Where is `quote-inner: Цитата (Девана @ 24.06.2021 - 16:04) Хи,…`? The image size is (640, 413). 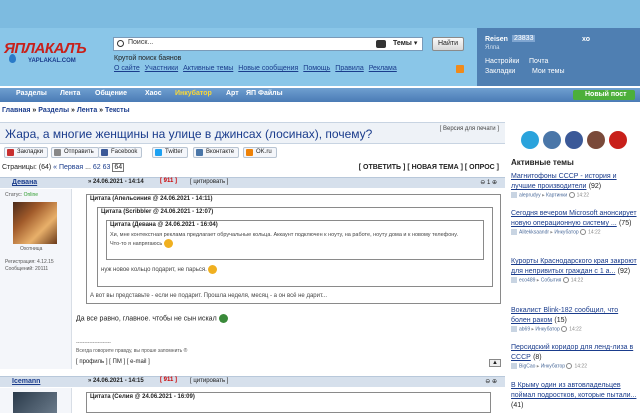 quote-inner: Цитата (Девана @ 24.06.2021 - 16:04) Хи,… is located at coordinates (295, 240).